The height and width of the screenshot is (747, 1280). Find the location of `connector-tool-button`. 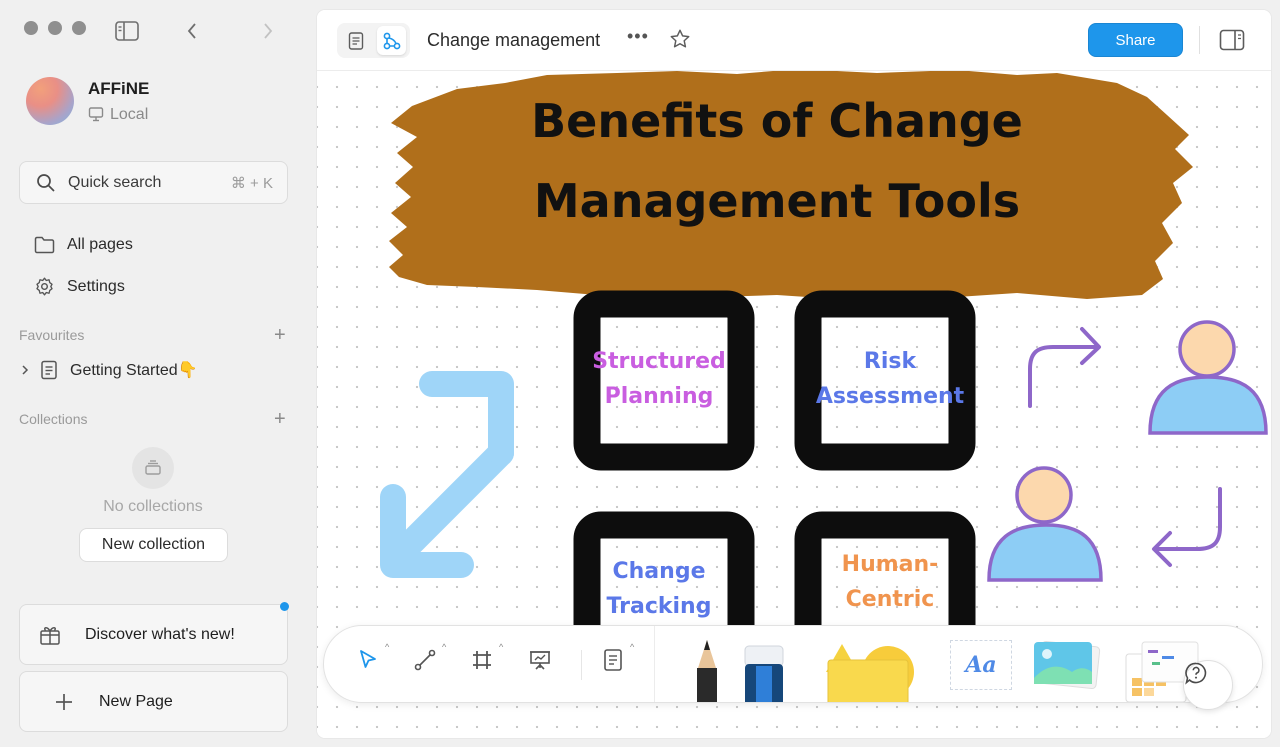

connector-tool-button is located at coordinates (429, 664).